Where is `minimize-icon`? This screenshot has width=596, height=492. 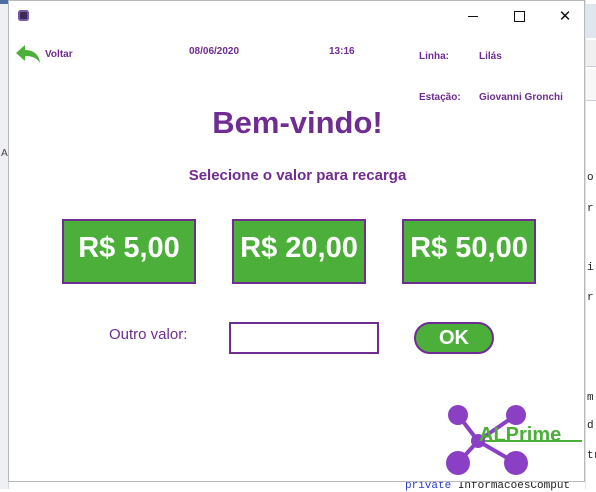 minimize-icon is located at coordinates (473, 16).